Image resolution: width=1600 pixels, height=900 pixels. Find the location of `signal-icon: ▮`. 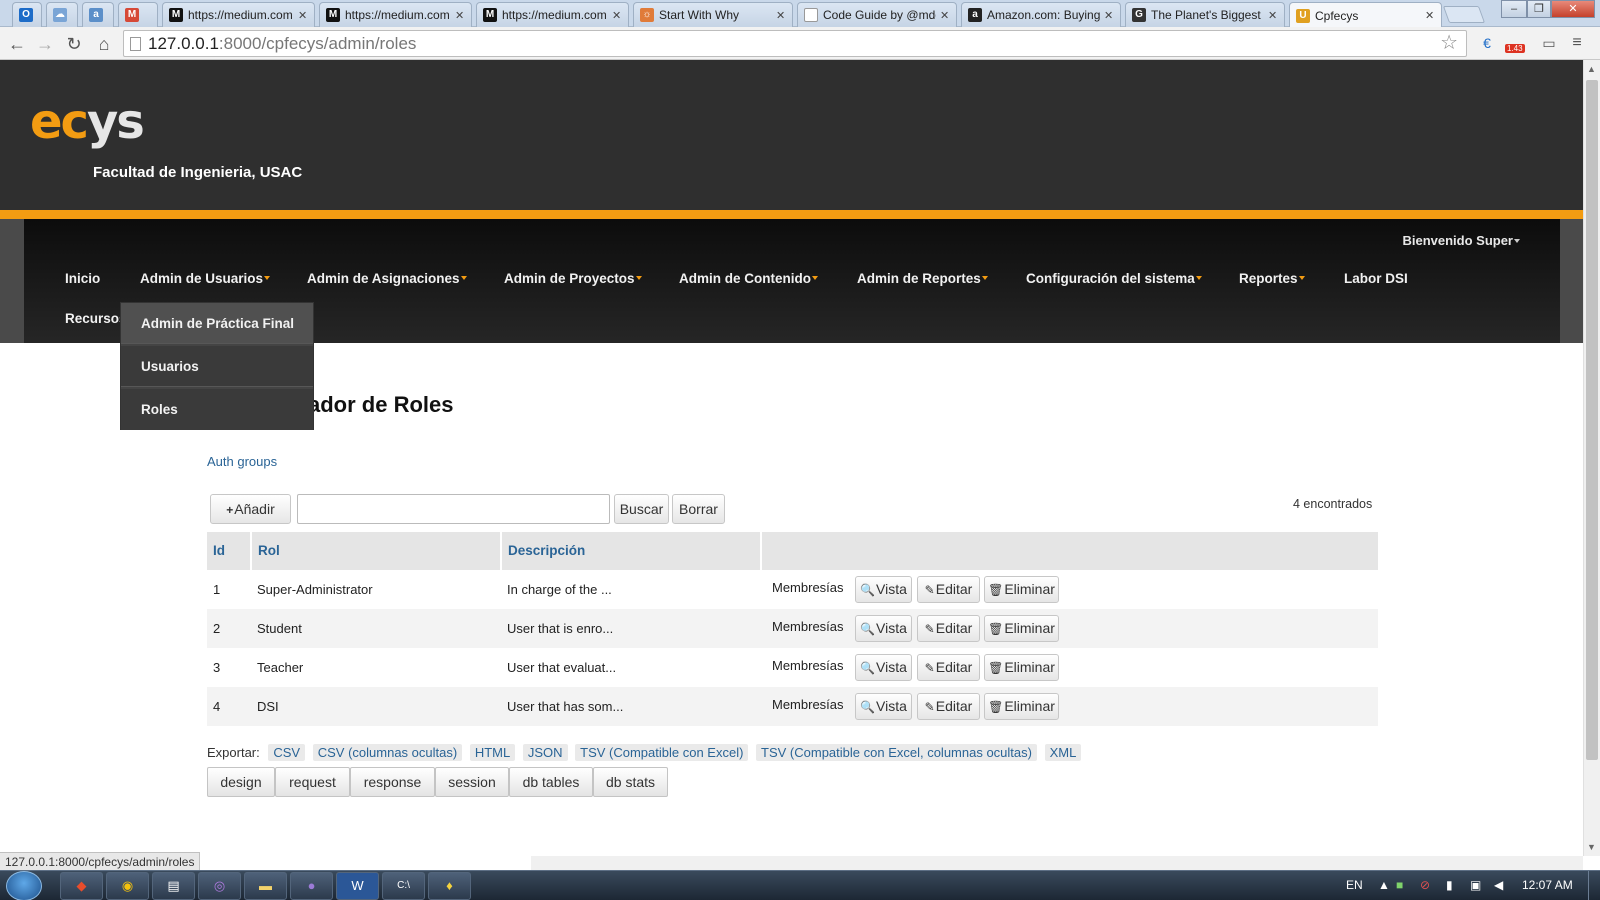

signal-icon: ▮ is located at coordinates (1449, 885).